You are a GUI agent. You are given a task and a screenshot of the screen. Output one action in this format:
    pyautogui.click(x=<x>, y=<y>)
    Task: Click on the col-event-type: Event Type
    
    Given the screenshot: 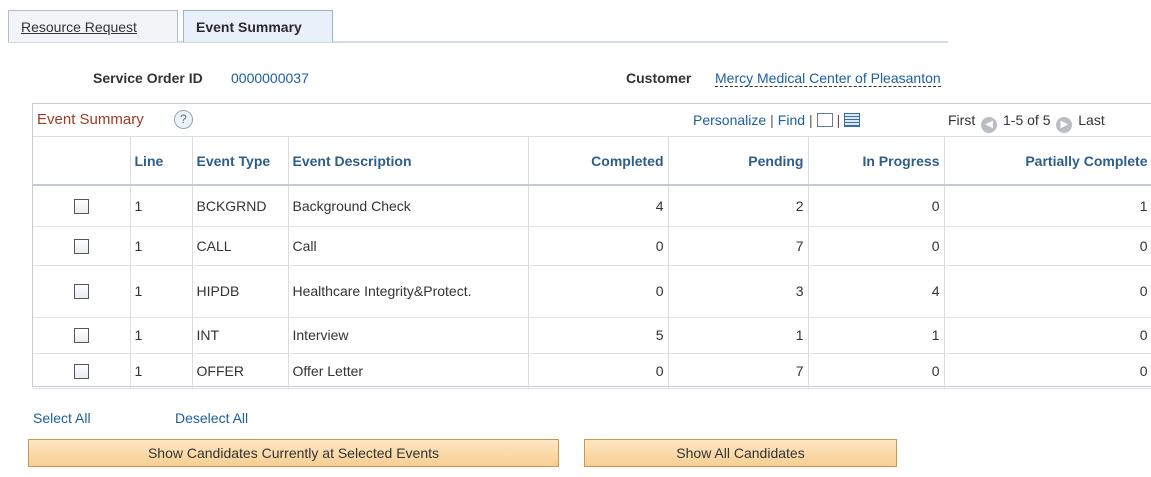 What is the action you would take?
    pyautogui.click(x=240, y=161)
    